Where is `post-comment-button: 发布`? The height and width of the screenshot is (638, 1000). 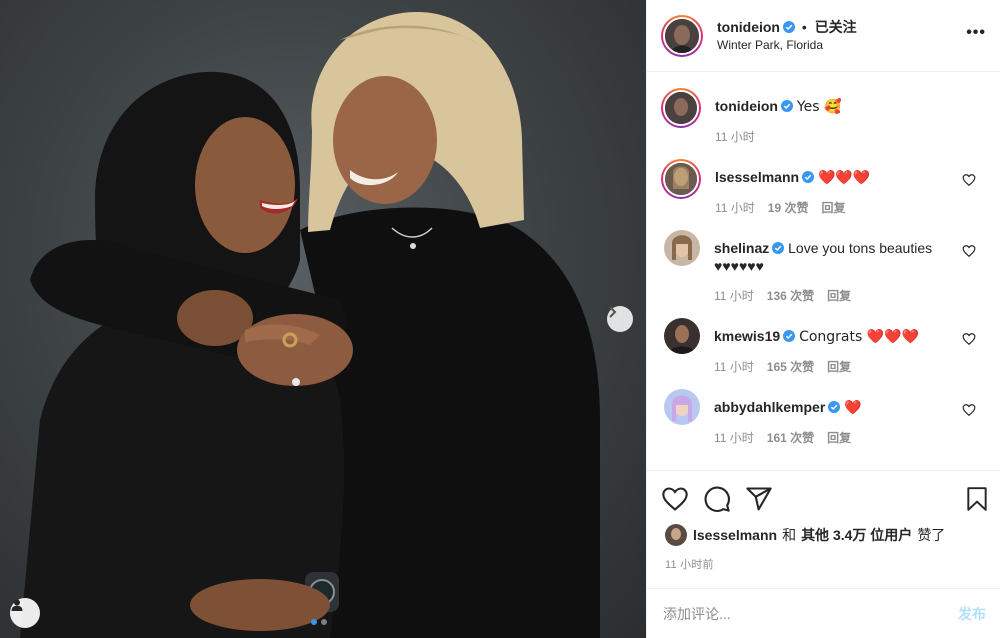
post-comment-button: 发布 is located at coordinates (972, 614).